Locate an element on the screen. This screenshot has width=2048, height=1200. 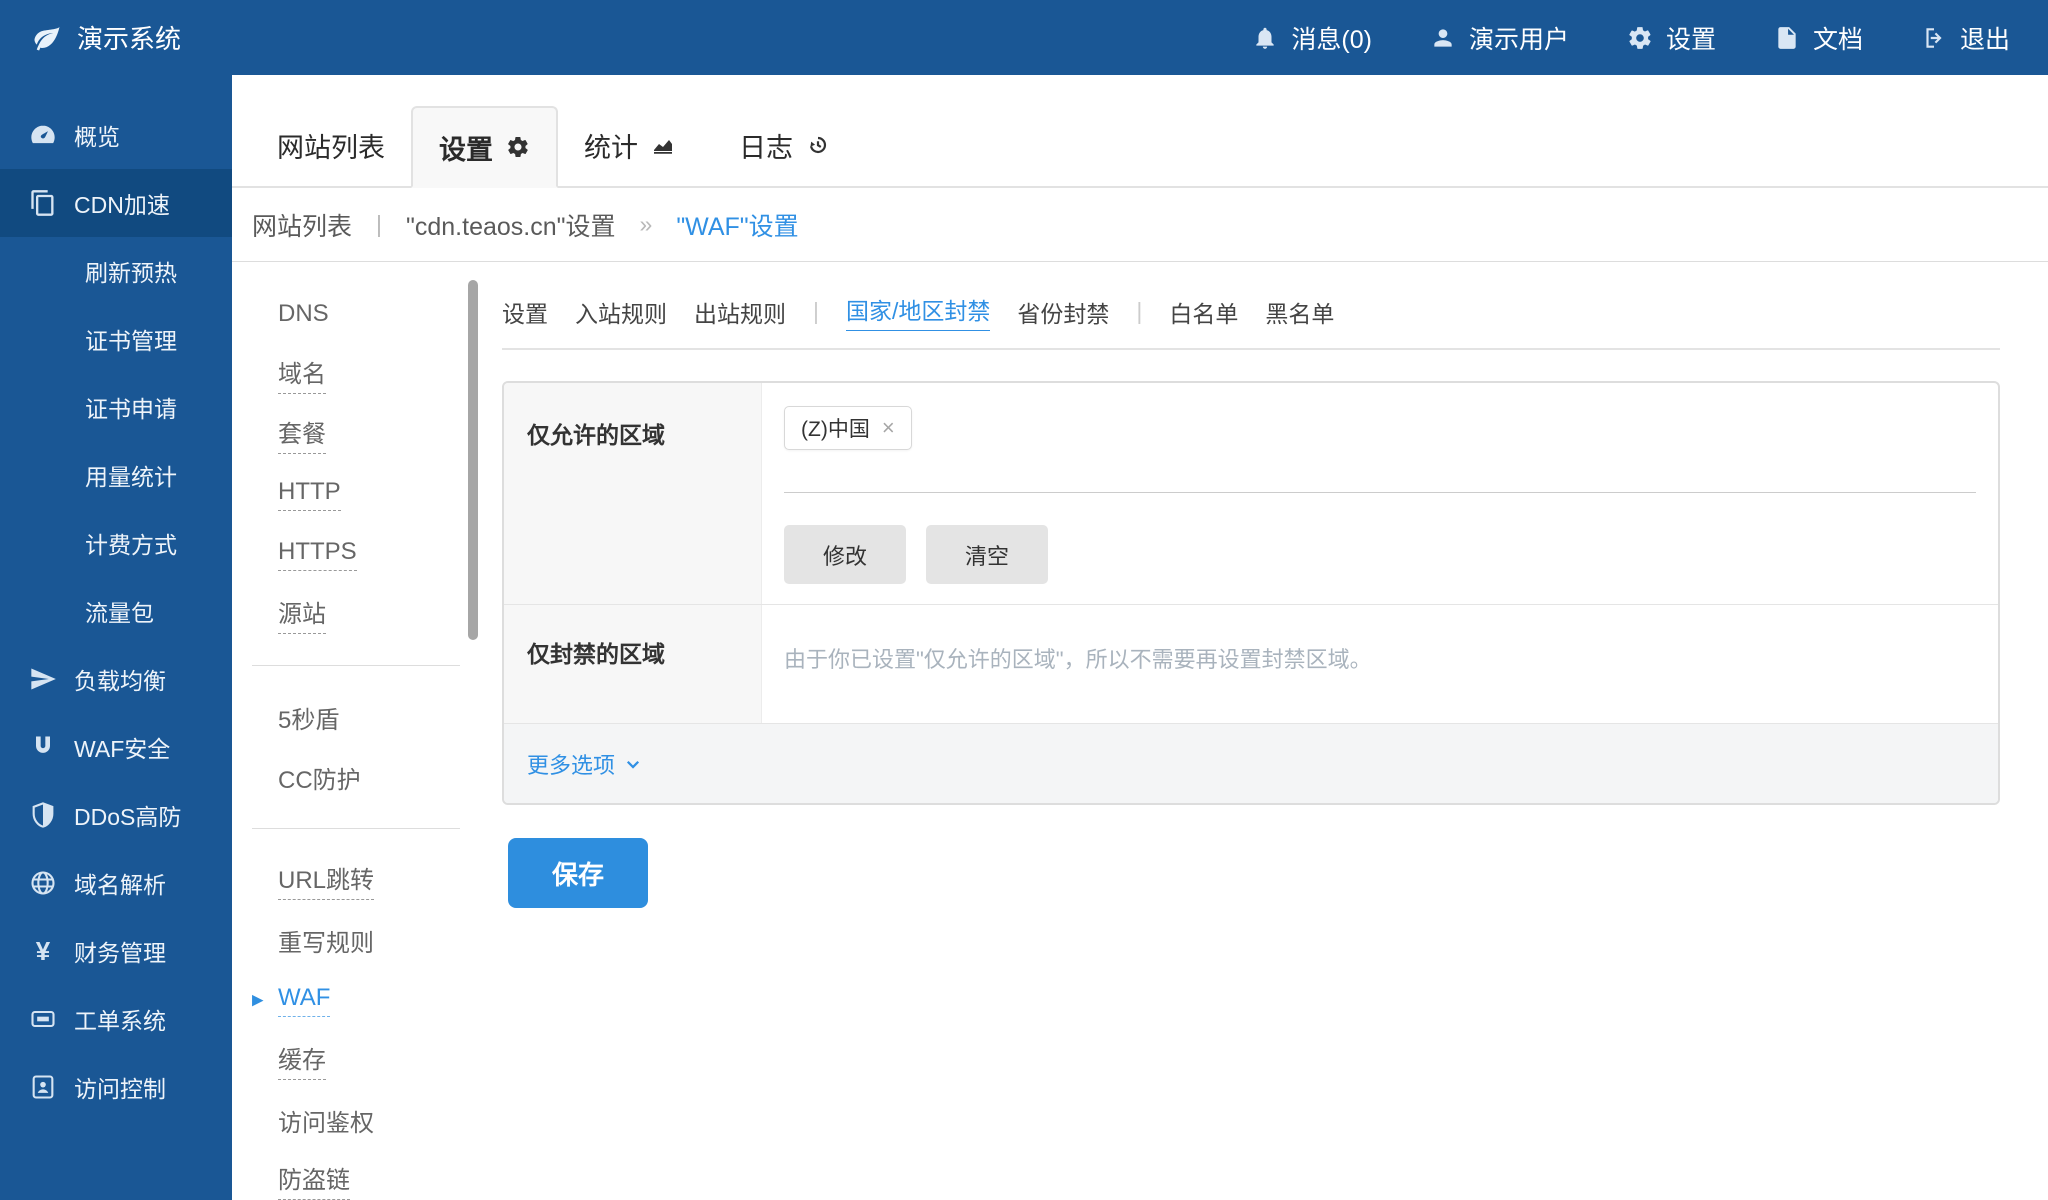
user-menu: 演示用户 is located at coordinates (1499, 38).